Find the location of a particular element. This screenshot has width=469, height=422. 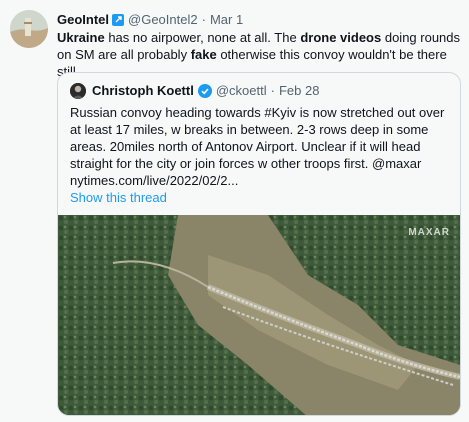

quoted-date: Feb 28 is located at coordinates (299, 91).